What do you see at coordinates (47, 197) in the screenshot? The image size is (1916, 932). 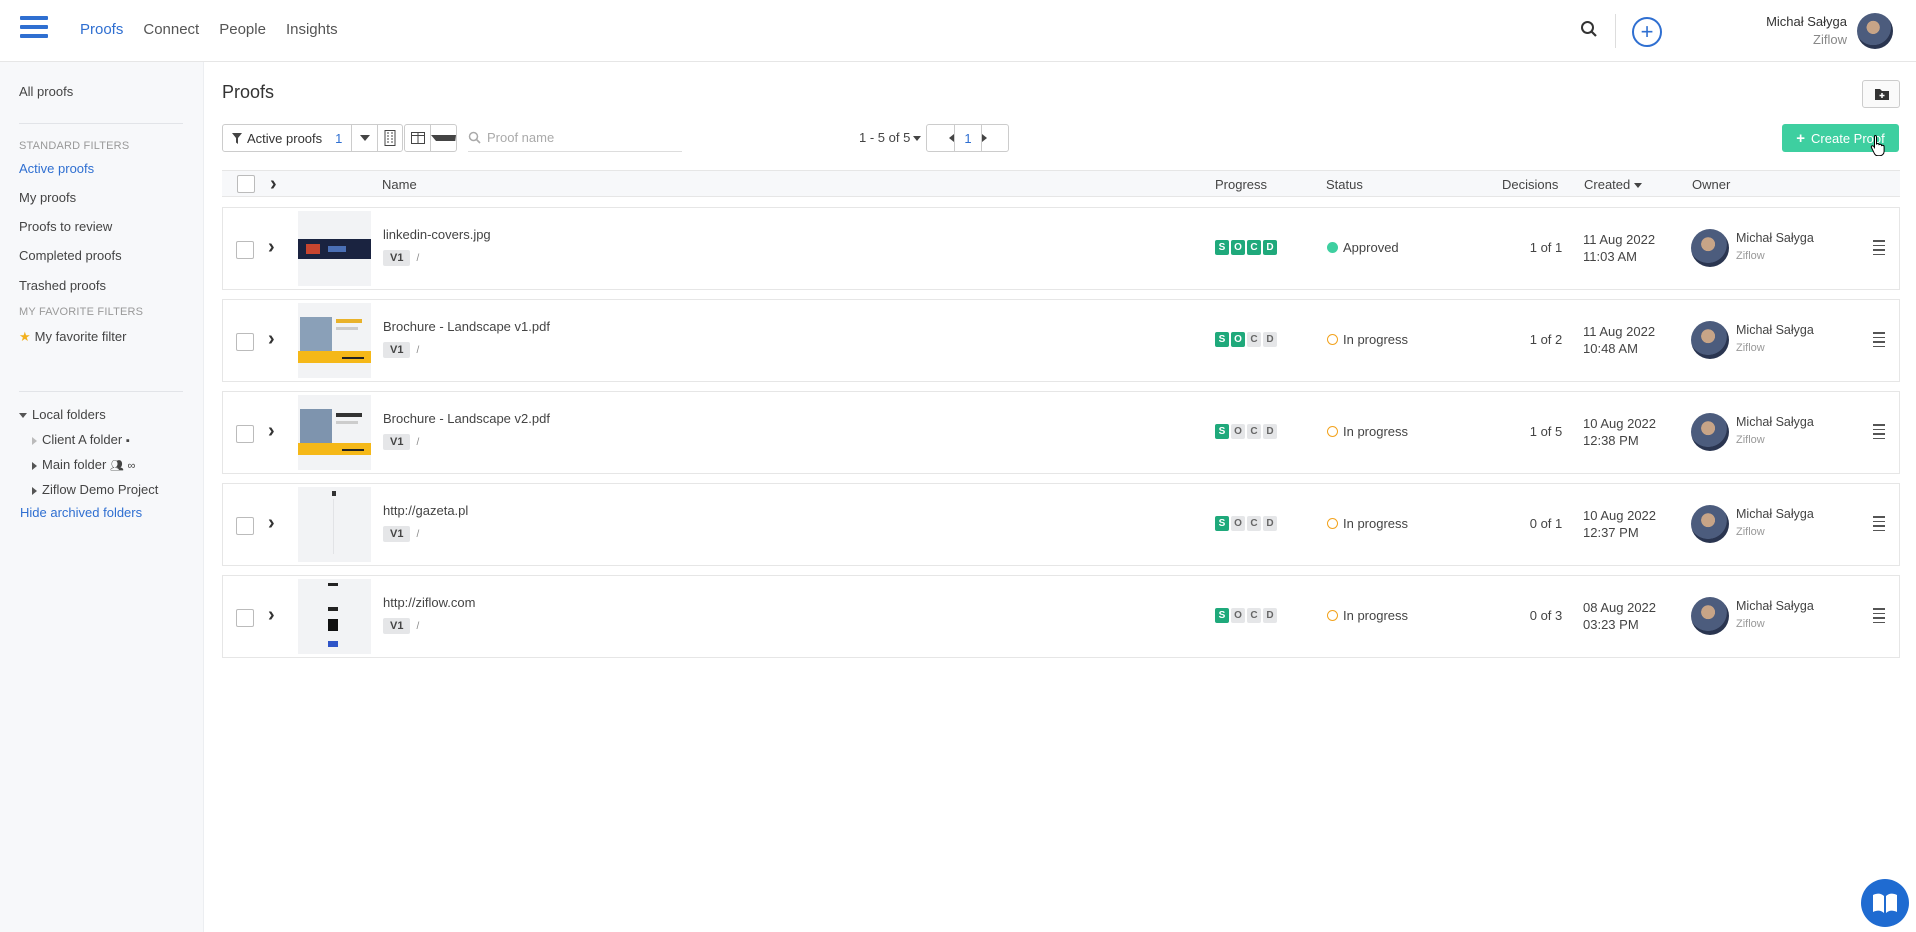 I see `sidebar-item-my-proofs: My proofs` at bounding box center [47, 197].